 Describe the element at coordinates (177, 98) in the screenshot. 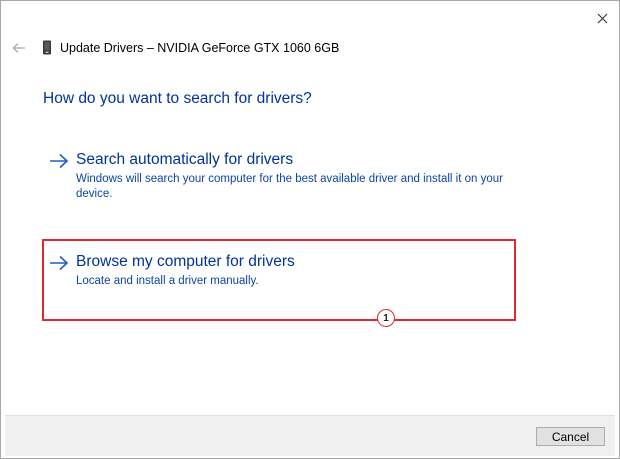

I see `page-heading: How do you want to search for drivers?` at that location.